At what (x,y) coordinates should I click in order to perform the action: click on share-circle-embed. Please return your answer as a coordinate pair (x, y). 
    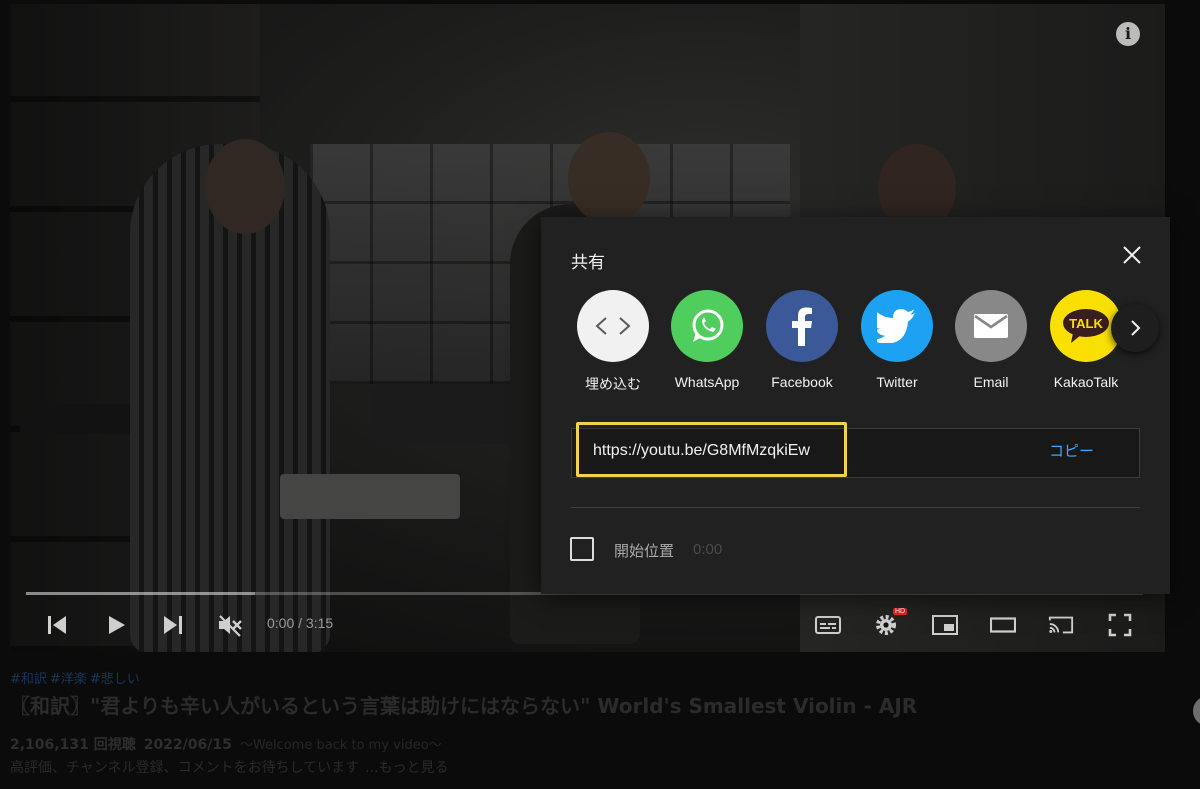
    Looking at the image, I should click on (613, 326).